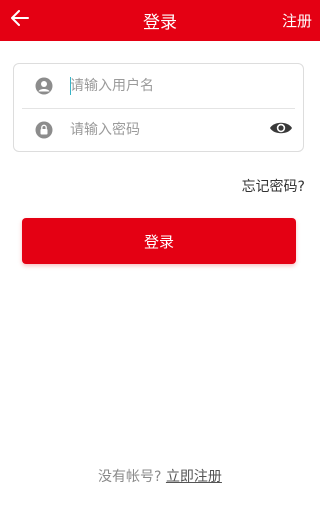  I want to click on username-field, so click(158, 86).